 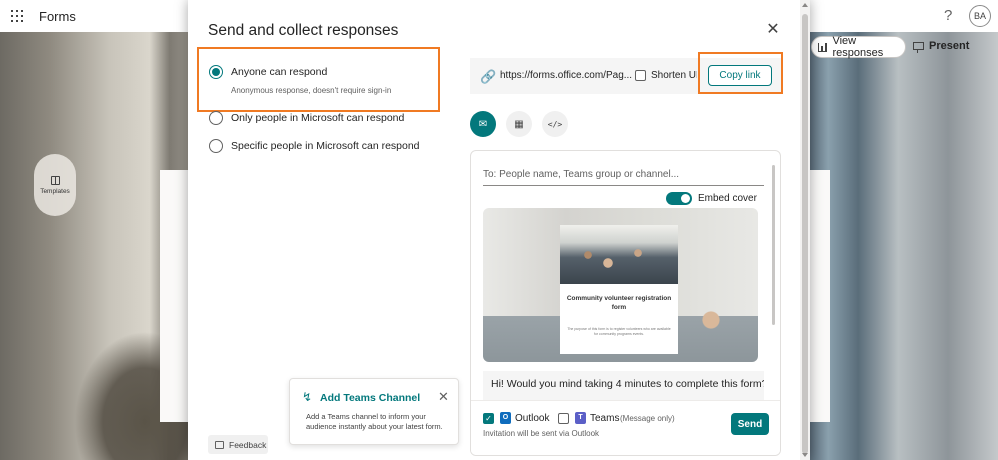 What do you see at coordinates (279, 72) in the screenshot?
I see `audience-option-label: Anyone can respond` at bounding box center [279, 72].